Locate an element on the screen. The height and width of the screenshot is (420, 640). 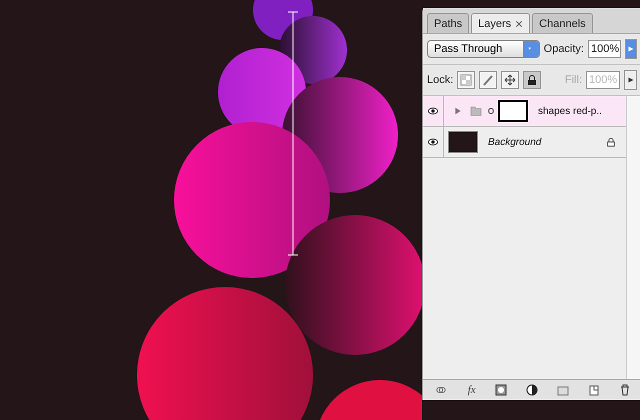
trash-icon is located at coordinates (625, 390).